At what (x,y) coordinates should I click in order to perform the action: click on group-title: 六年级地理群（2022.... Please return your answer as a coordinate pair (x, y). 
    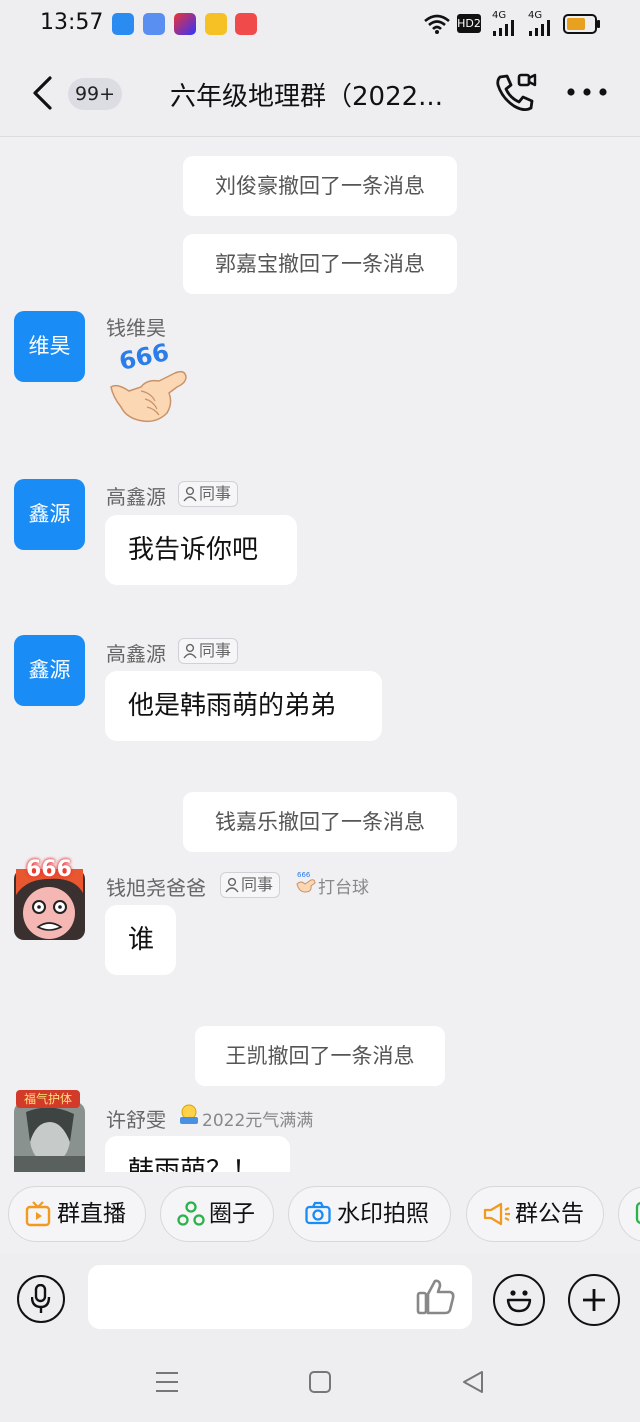
    Looking at the image, I should click on (306, 94).